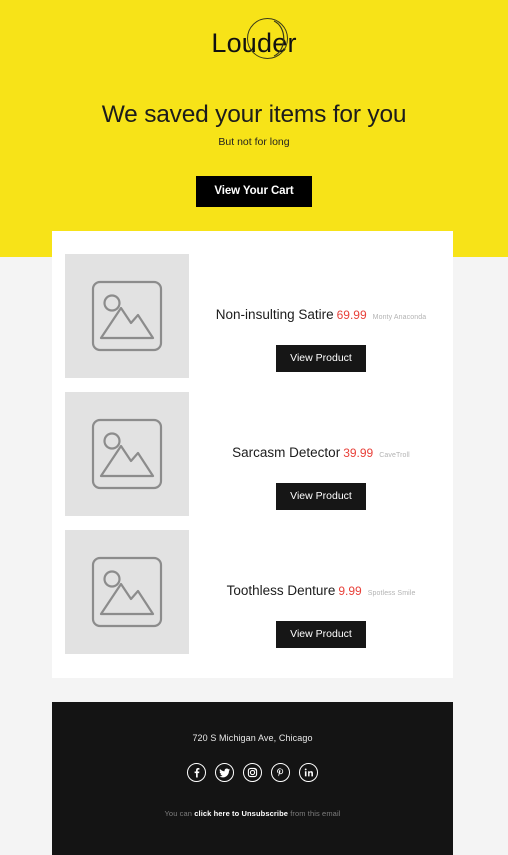 This screenshot has width=508, height=855. What do you see at coordinates (254, 114) in the screenshot?
I see `page-title: We saved your items for you` at bounding box center [254, 114].